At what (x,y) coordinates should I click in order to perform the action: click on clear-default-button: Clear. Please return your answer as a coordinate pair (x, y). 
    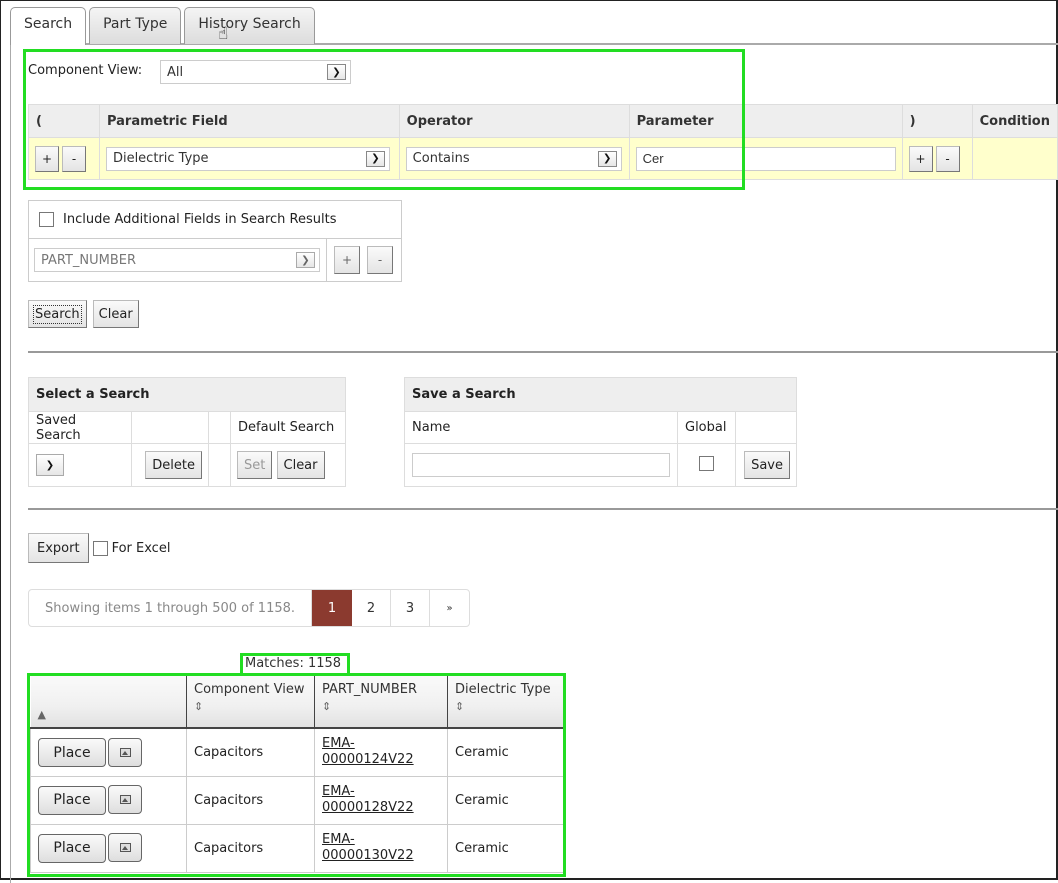
    Looking at the image, I should click on (300, 465).